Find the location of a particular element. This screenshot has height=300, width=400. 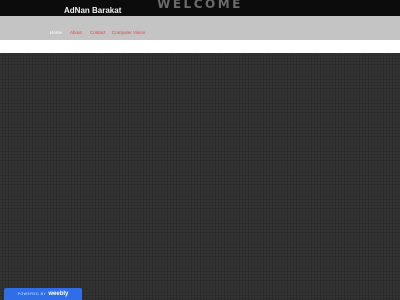

nav-item-about: About is located at coordinates (76, 28).